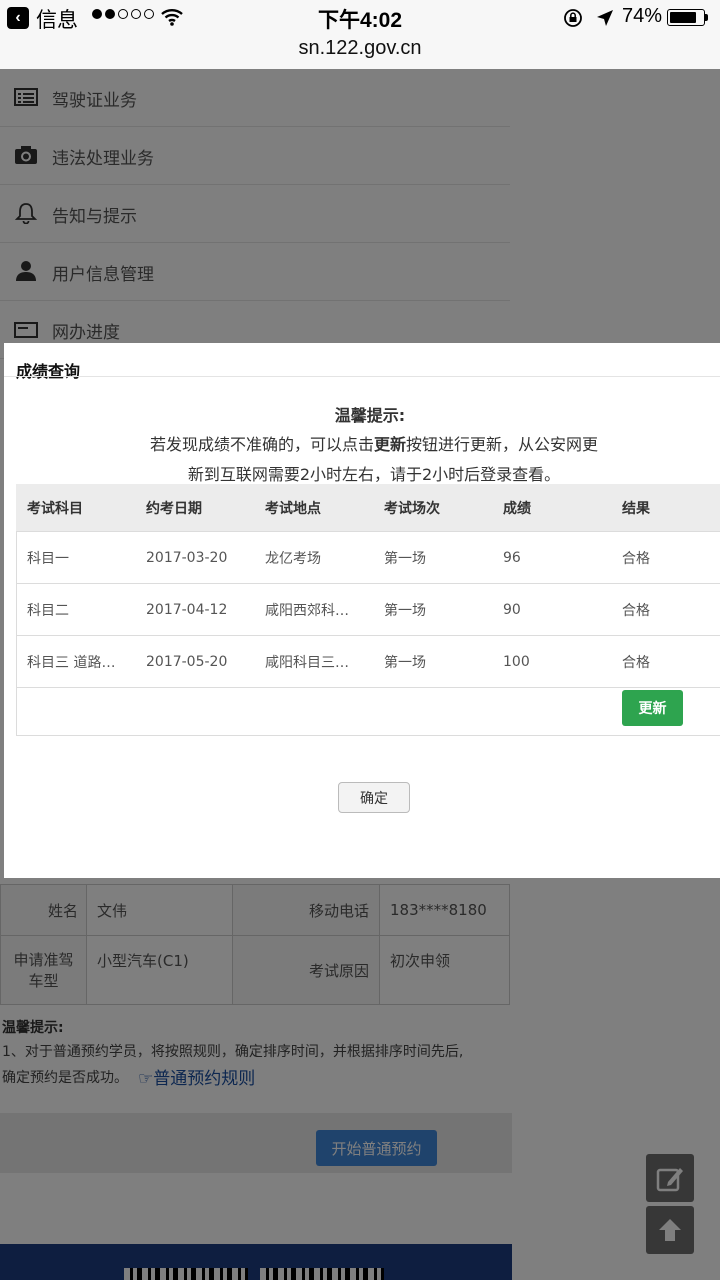  I want to click on column-header: 考试地点, so click(313, 508).